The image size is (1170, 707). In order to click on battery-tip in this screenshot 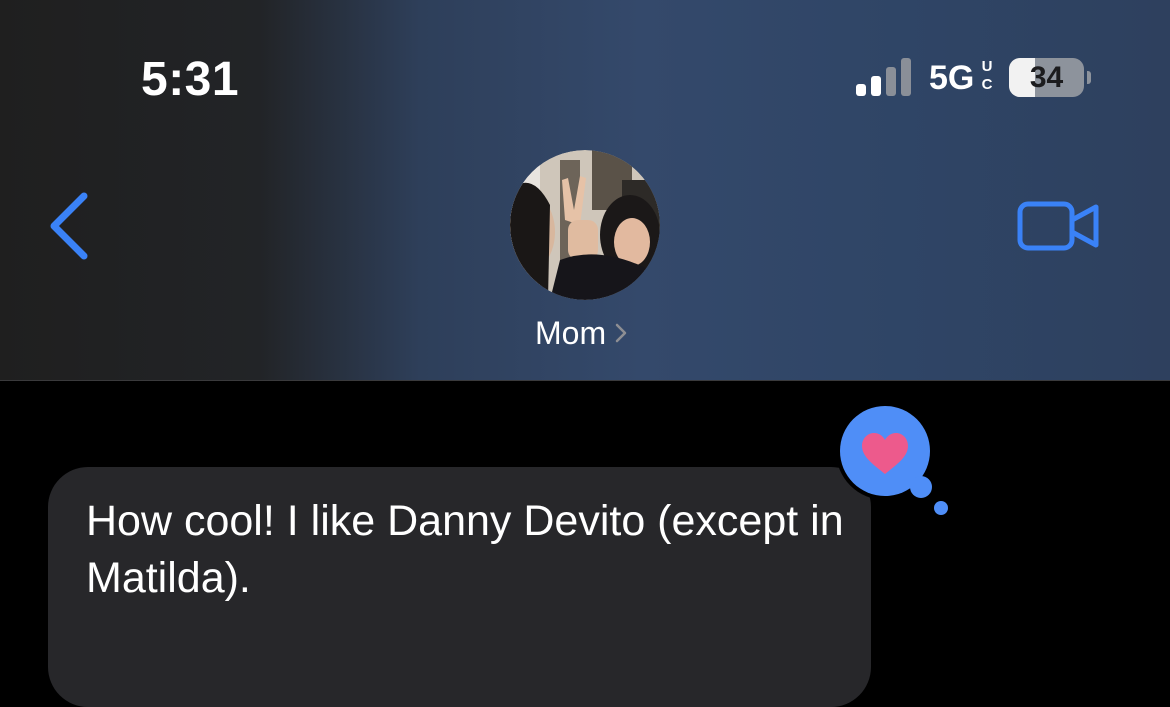, I will do `click(1089, 77)`.